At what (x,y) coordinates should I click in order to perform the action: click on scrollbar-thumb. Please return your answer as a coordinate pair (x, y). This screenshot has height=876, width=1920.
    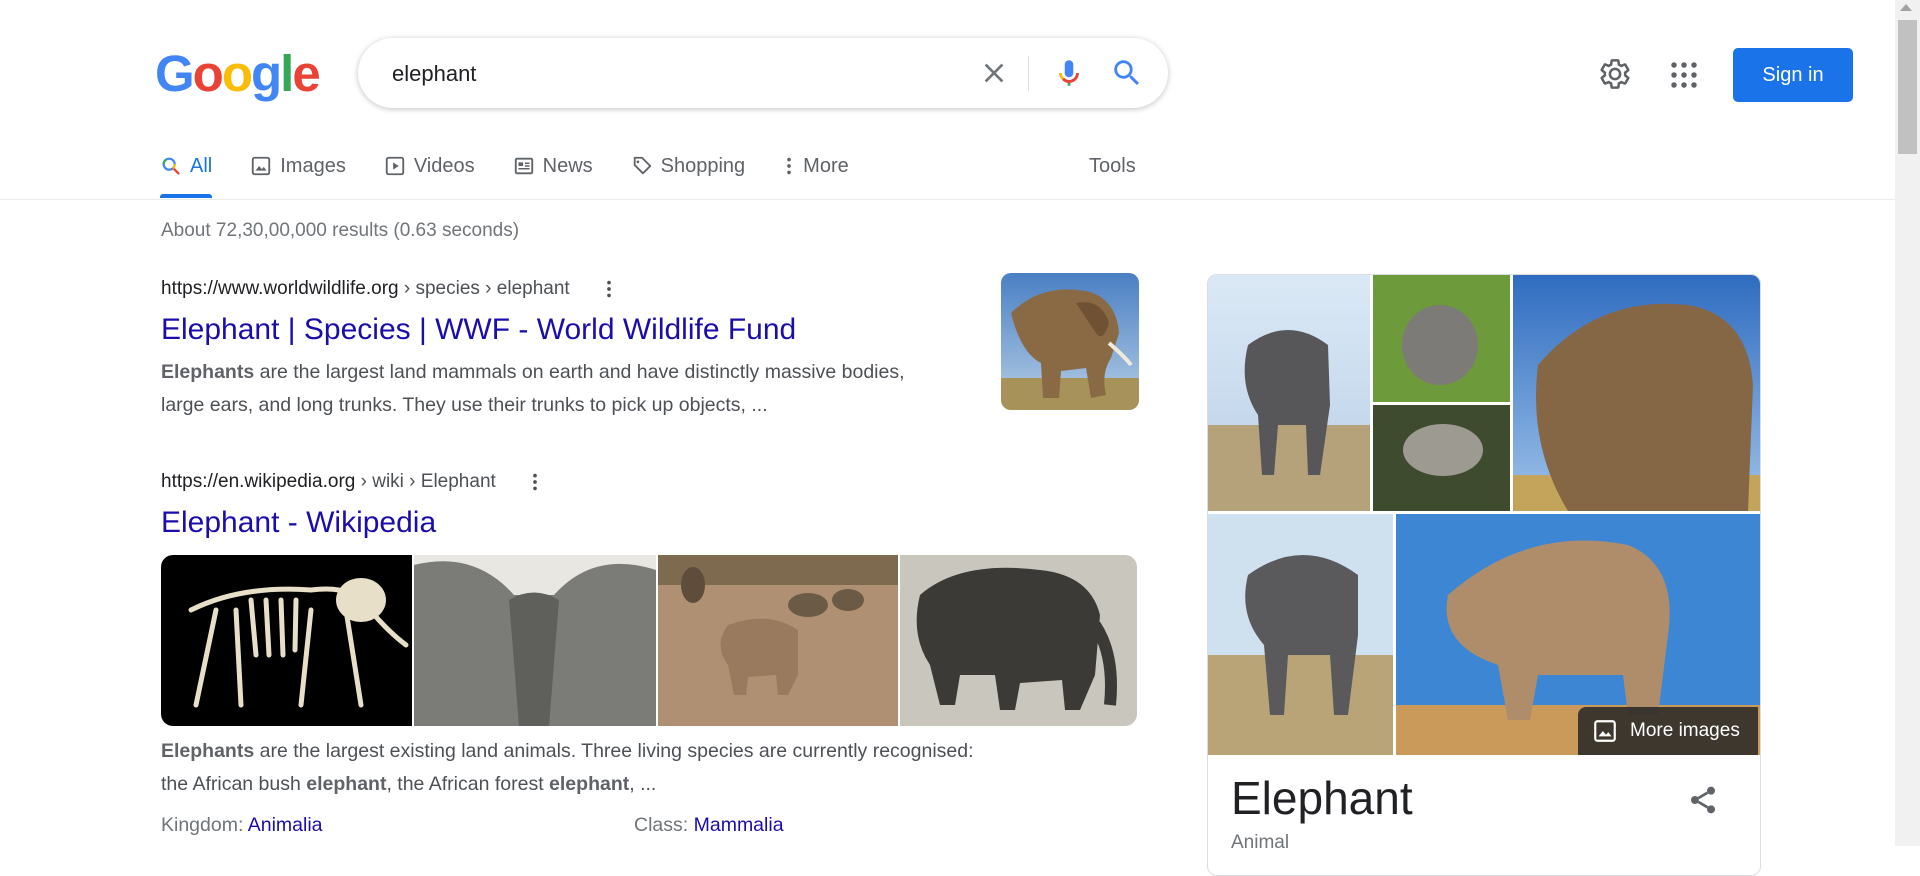
    Looking at the image, I should click on (1907, 87).